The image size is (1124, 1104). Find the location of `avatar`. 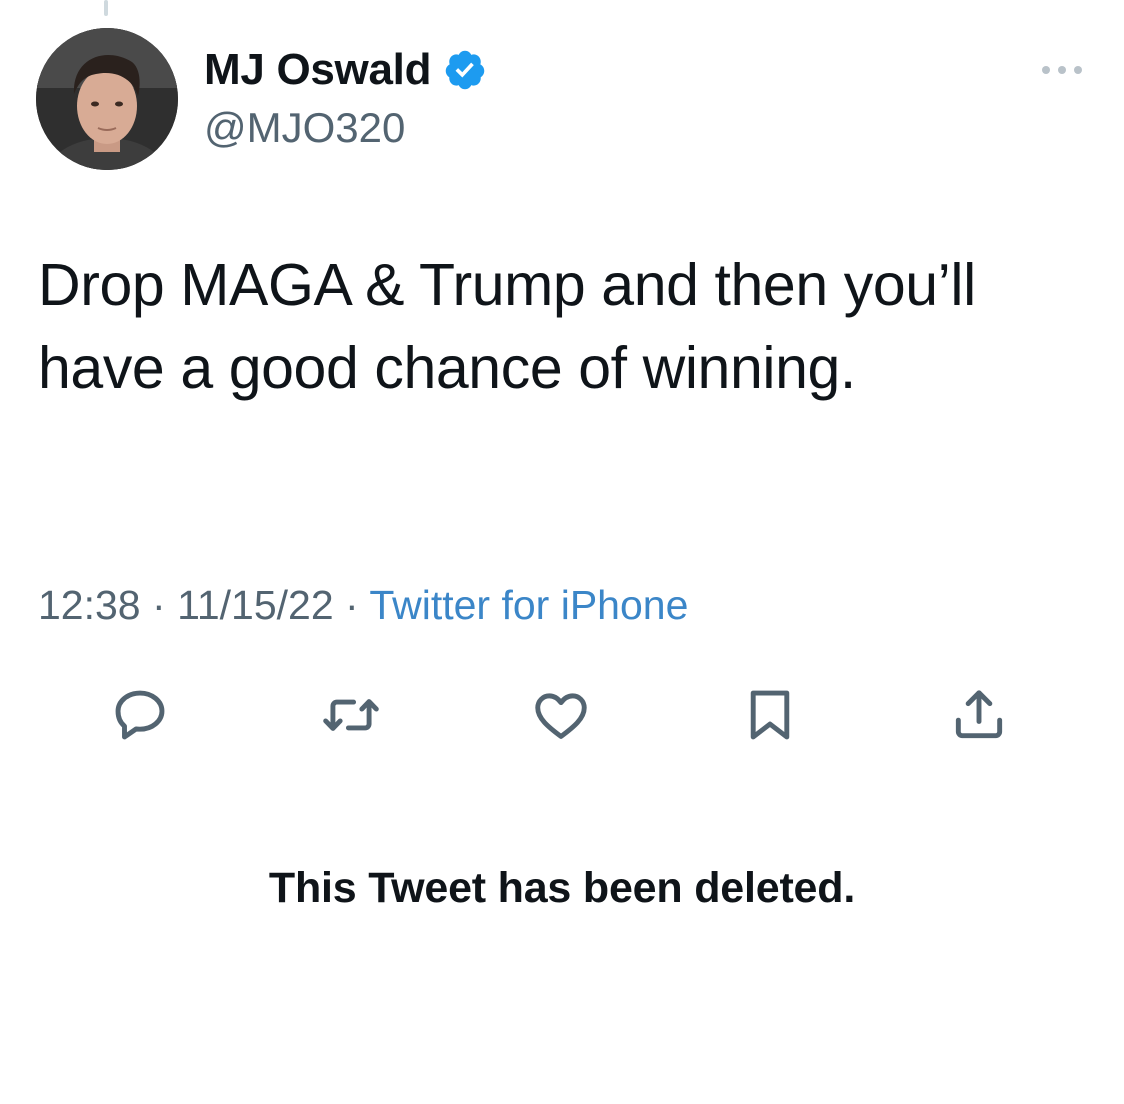

avatar is located at coordinates (107, 99).